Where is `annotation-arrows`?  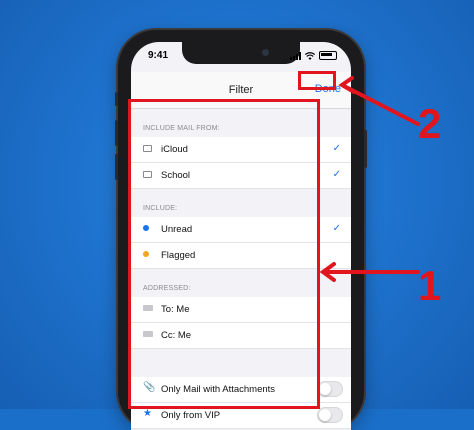 annotation-arrows is located at coordinates (369, 179).